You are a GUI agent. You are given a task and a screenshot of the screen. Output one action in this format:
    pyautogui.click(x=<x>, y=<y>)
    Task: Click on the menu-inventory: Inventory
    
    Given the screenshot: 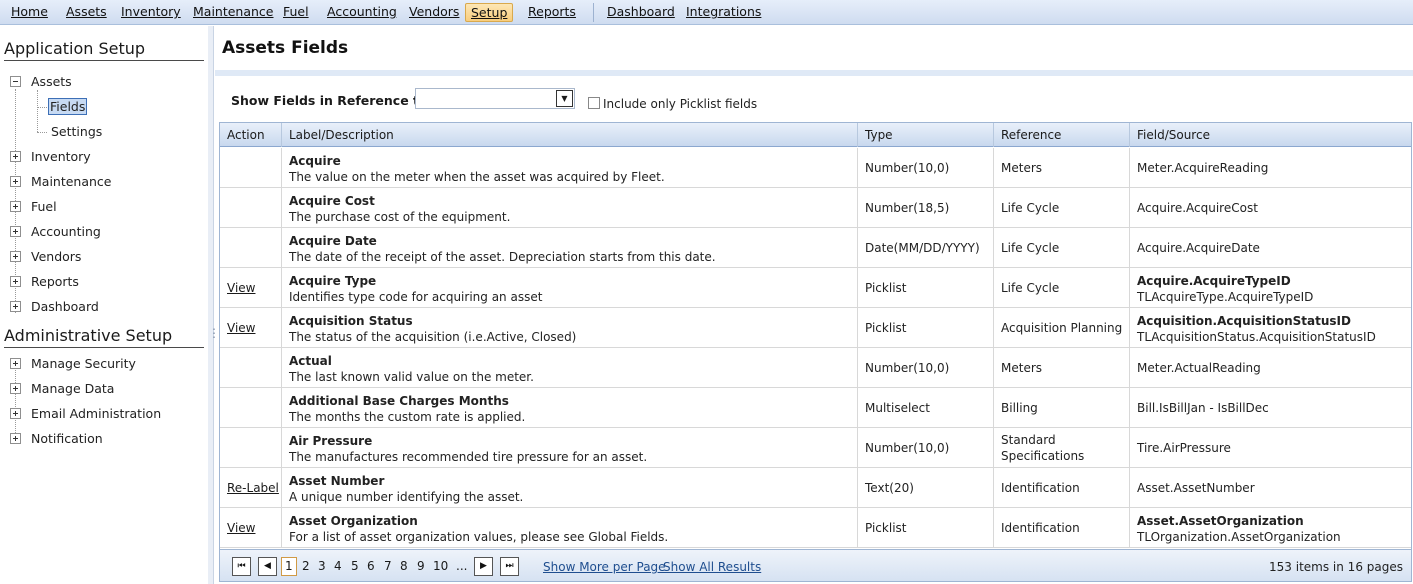 What is the action you would take?
    pyautogui.click(x=151, y=12)
    